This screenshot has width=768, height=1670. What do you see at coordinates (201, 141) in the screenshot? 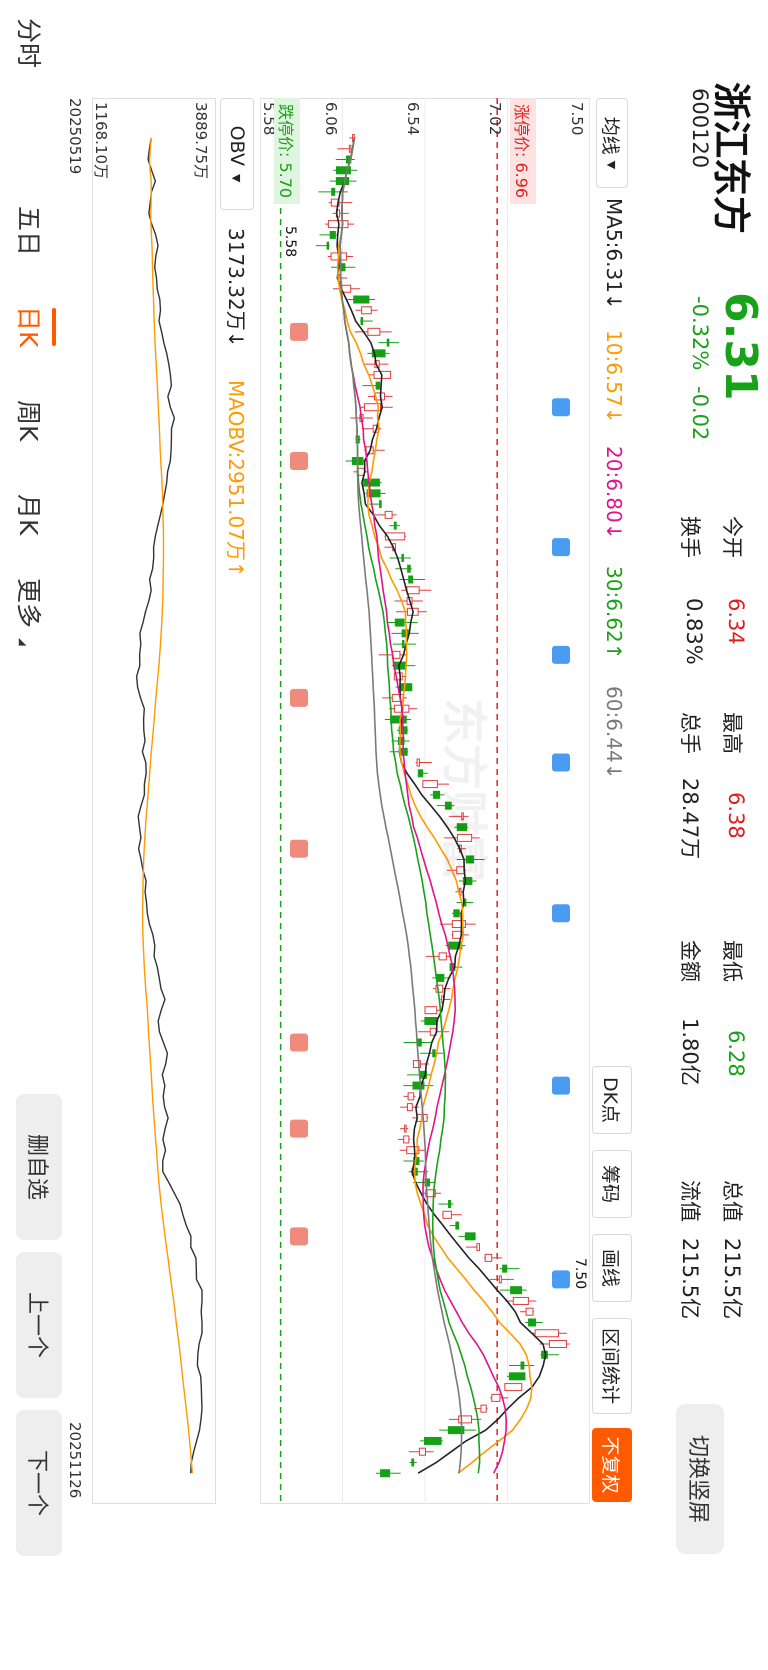
I see `obv-top-label: 3889.75万` at bounding box center [201, 141].